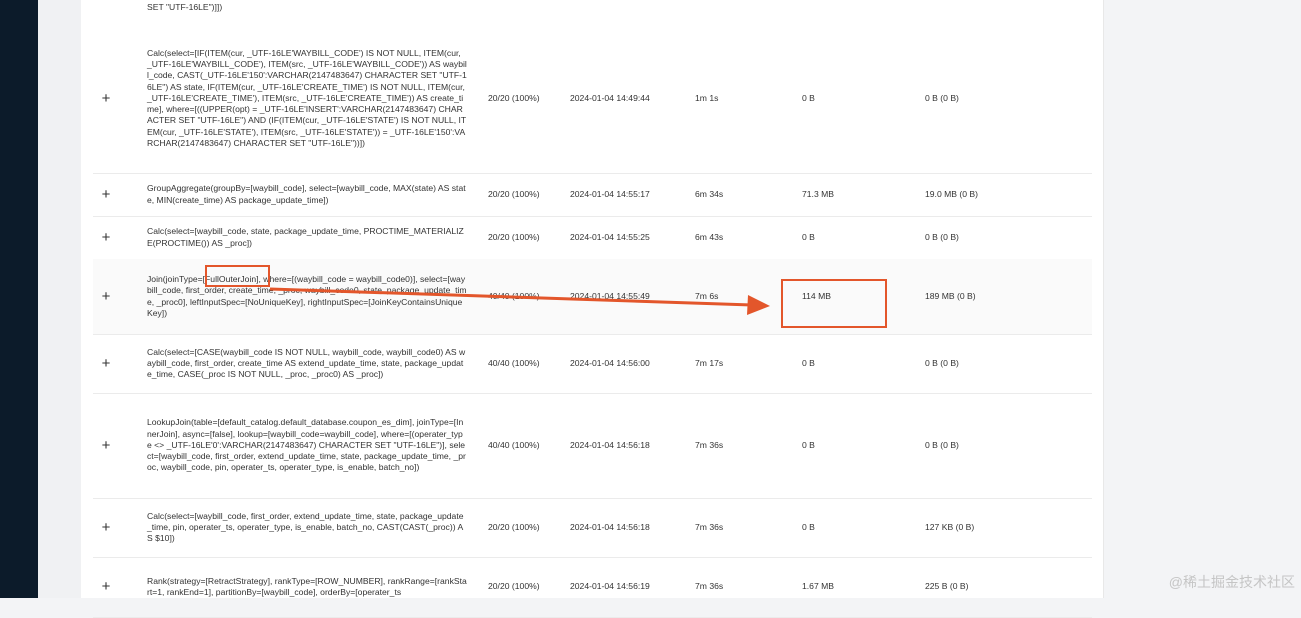 The width and height of the screenshot is (1301, 618). Describe the element at coordinates (707, 97) in the screenshot. I see `duration: 1m 1s` at that location.